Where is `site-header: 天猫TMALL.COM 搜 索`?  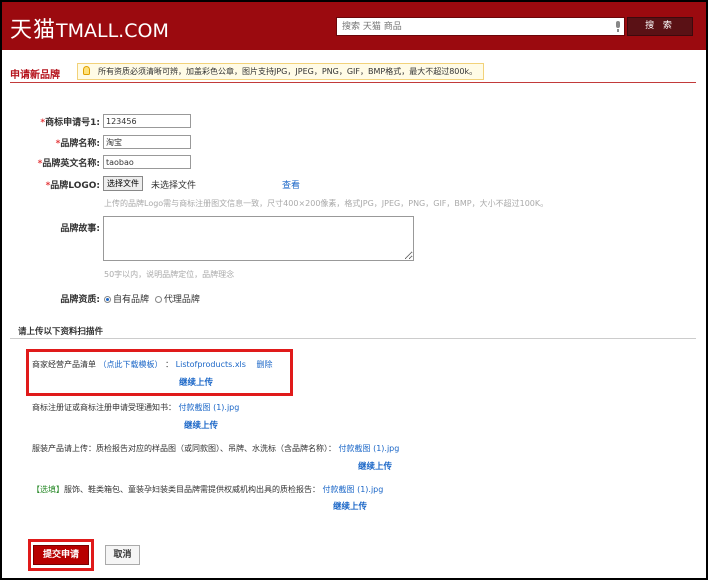 site-header: 天猫TMALL.COM 搜 索 is located at coordinates (354, 26).